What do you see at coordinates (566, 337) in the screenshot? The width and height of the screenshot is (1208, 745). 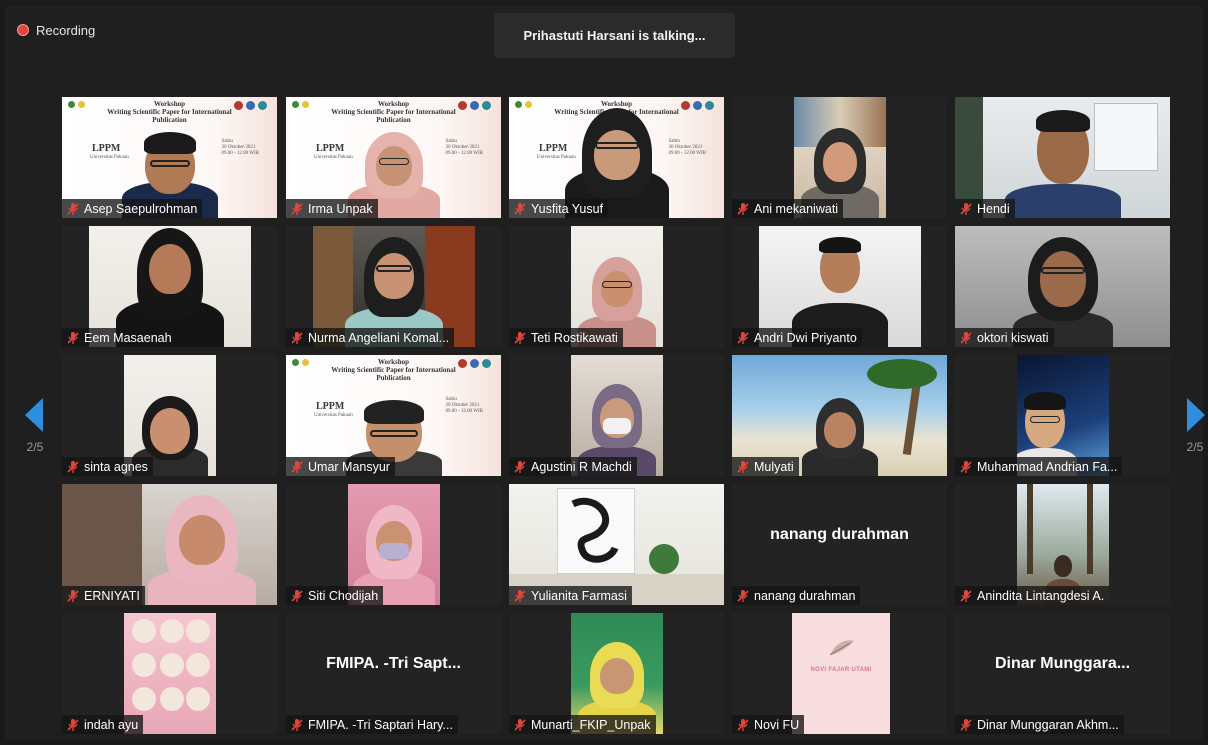 I see `participant-name-tag: Teti Rostikawati` at bounding box center [566, 337].